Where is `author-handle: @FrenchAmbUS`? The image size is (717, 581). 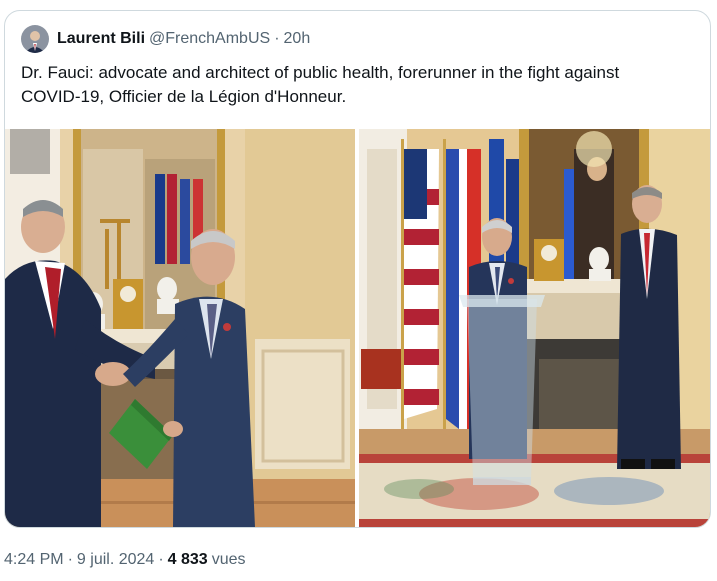 author-handle: @FrenchAmbUS is located at coordinates (209, 39).